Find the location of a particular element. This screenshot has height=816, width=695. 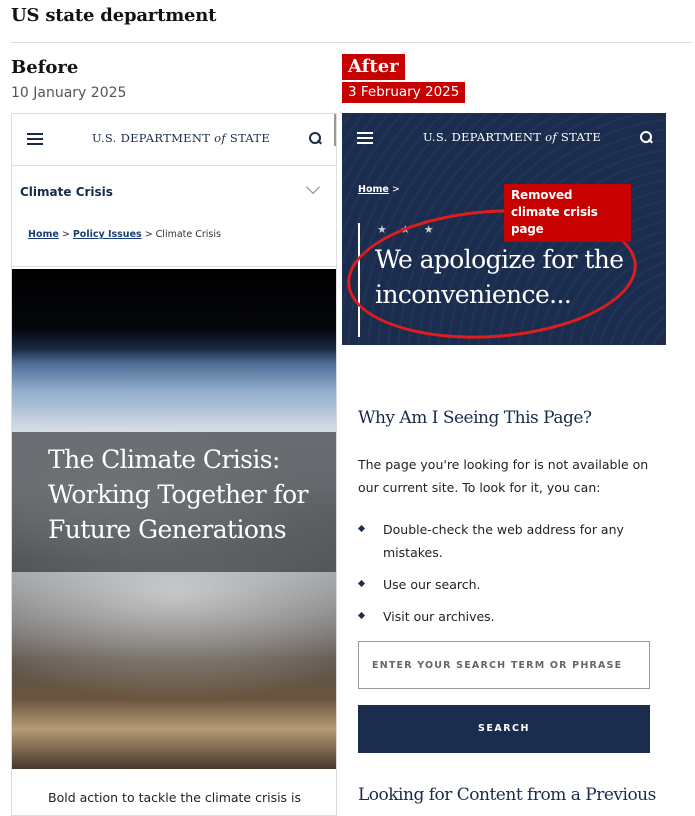

breadcrumb-current: Climate Crisis is located at coordinates (188, 234).